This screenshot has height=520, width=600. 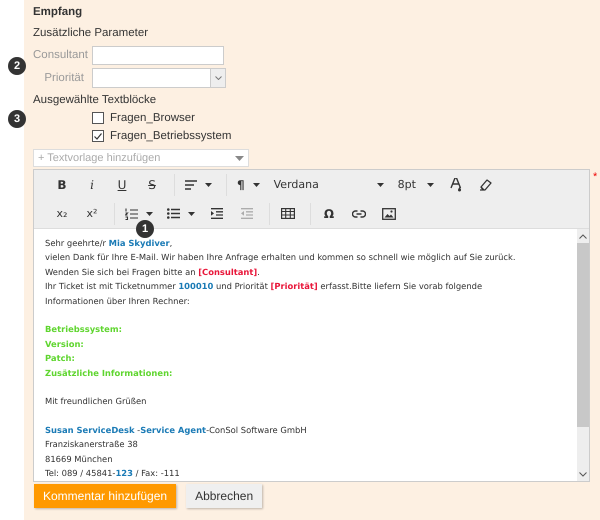 What do you see at coordinates (62, 213) in the screenshot?
I see `subscript-button: x₂` at bounding box center [62, 213].